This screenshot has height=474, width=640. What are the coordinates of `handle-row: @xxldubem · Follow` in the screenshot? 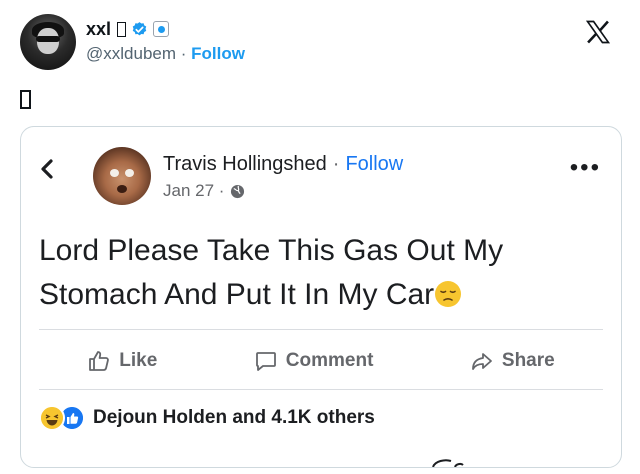 It's located at (165, 54).